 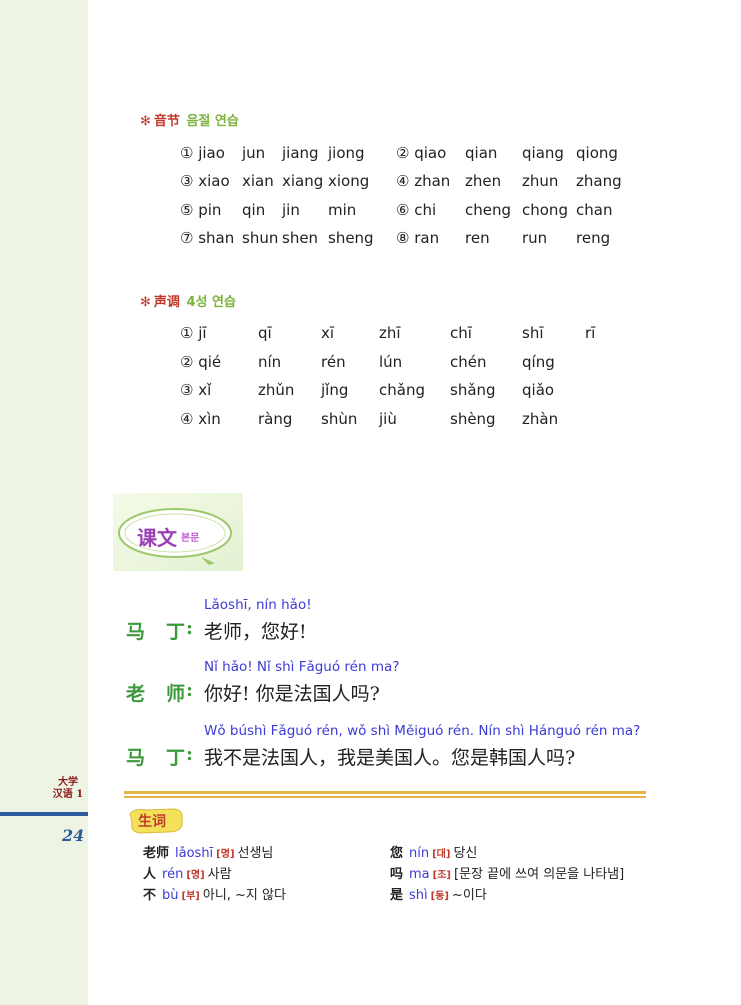 What do you see at coordinates (254, 210) in the screenshot?
I see `syllable: qin` at bounding box center [254, 210].